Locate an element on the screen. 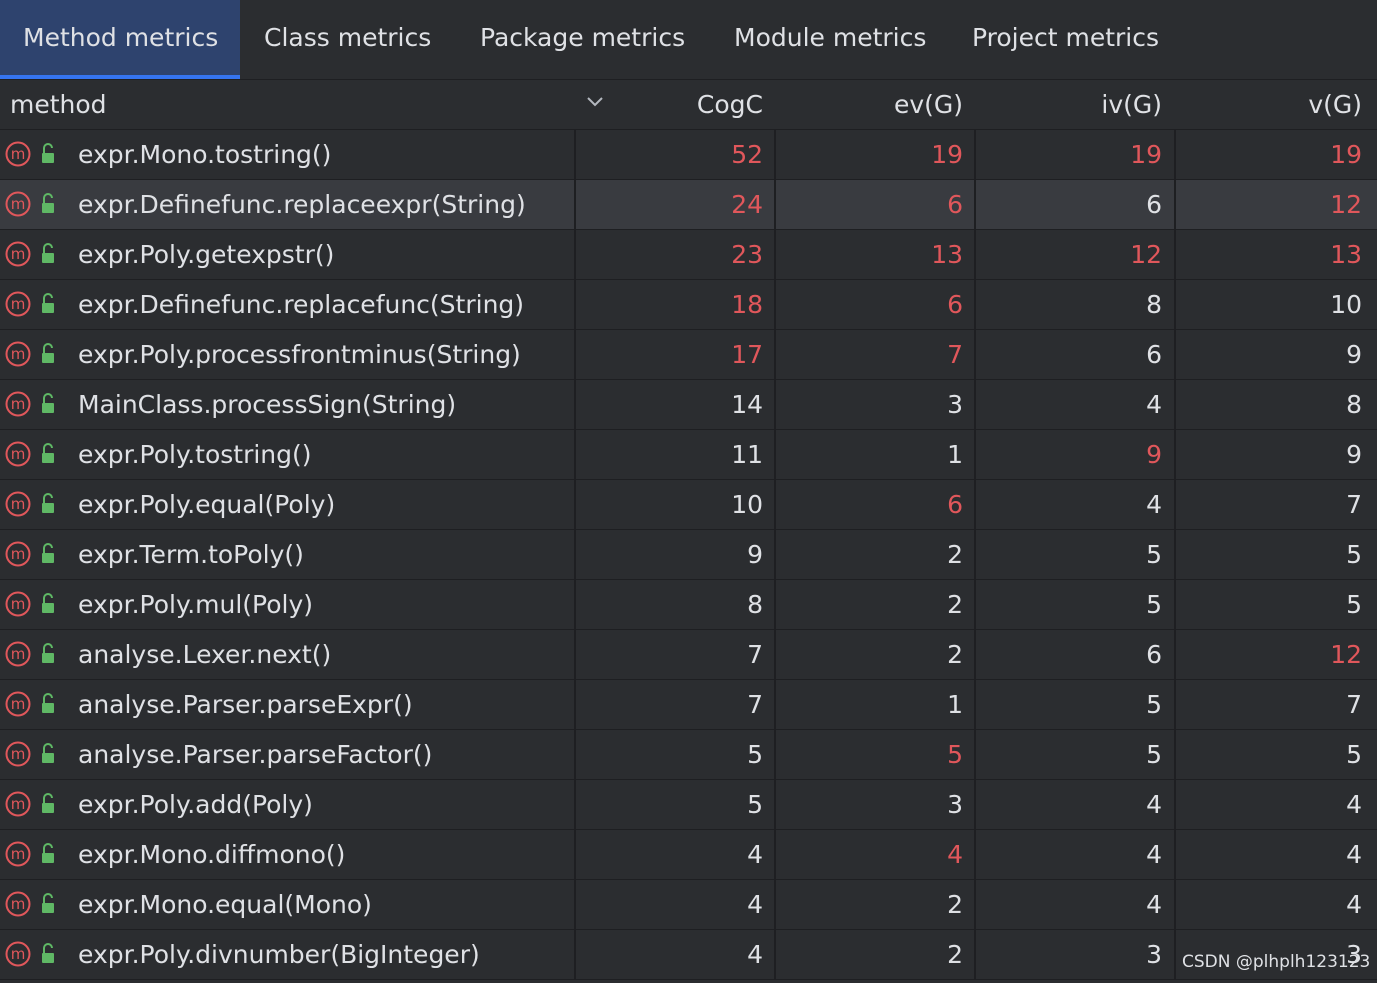 Image resolution: width=1377 pixels, height=983 pixels. method-name: analyse.Parser.parseFactor() is located at coordinates (255, 754).